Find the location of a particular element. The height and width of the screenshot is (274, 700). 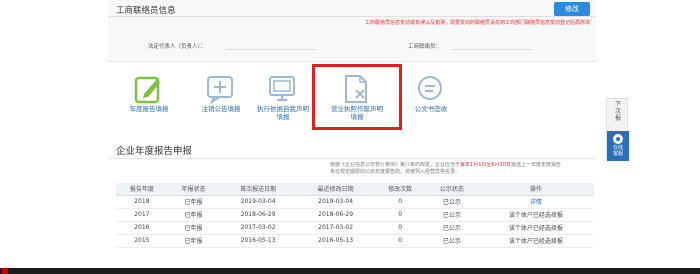

note-line-2: 未在规定期限内公示年度报告的，将被列入经营异常名录。 is located at coordinates (395, 172).